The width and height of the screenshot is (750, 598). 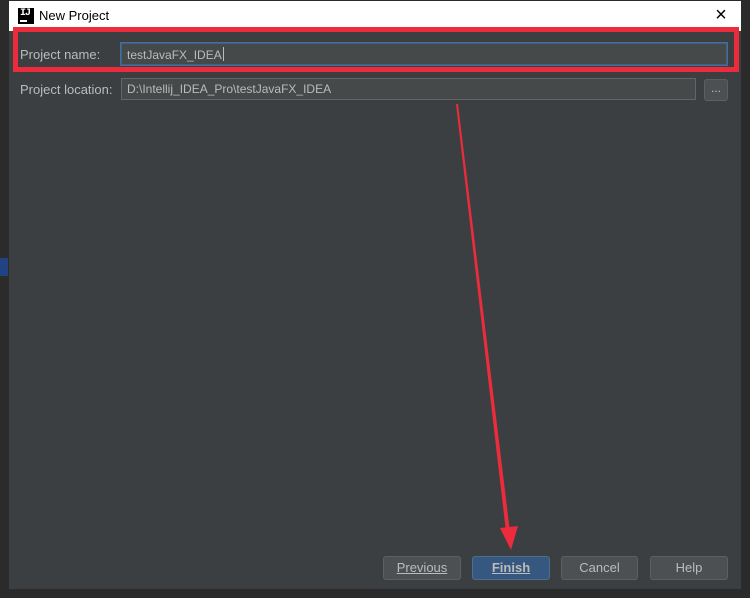 I want to click on previous-button: Previous, so click(x=422, y=568).